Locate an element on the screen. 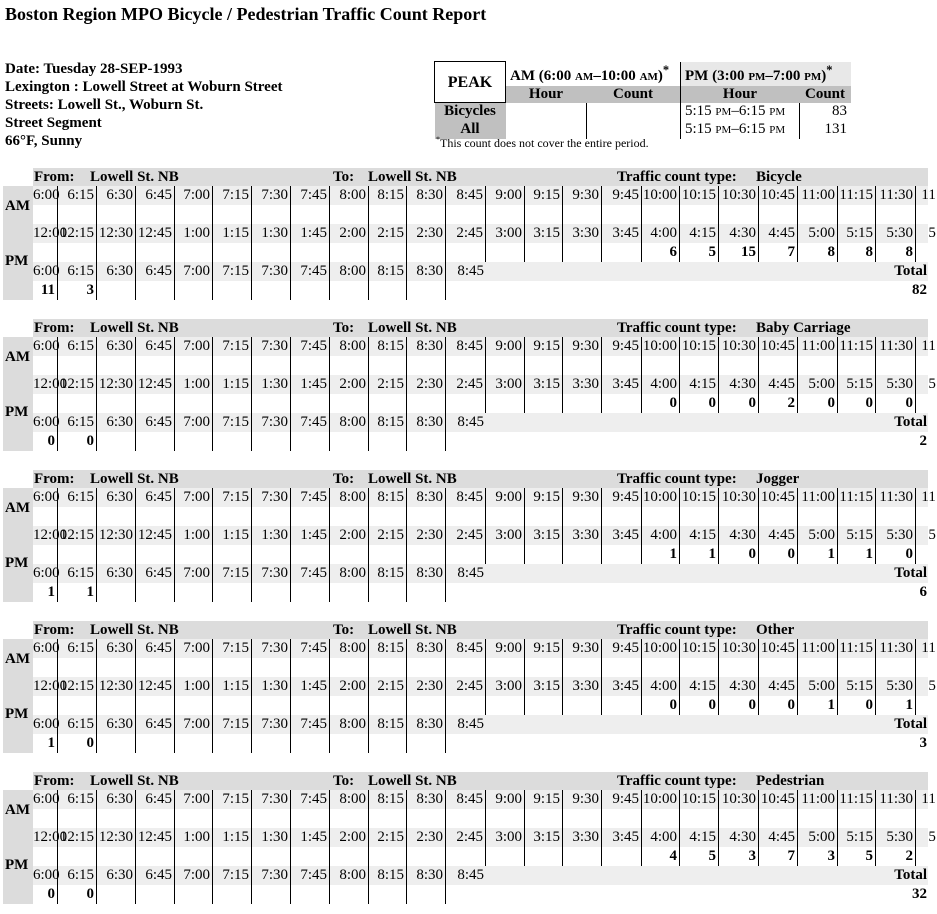 The height and width of the screenshot is (914, 937). from-value: Lowell St. NB is located at coordinates (134, 781).